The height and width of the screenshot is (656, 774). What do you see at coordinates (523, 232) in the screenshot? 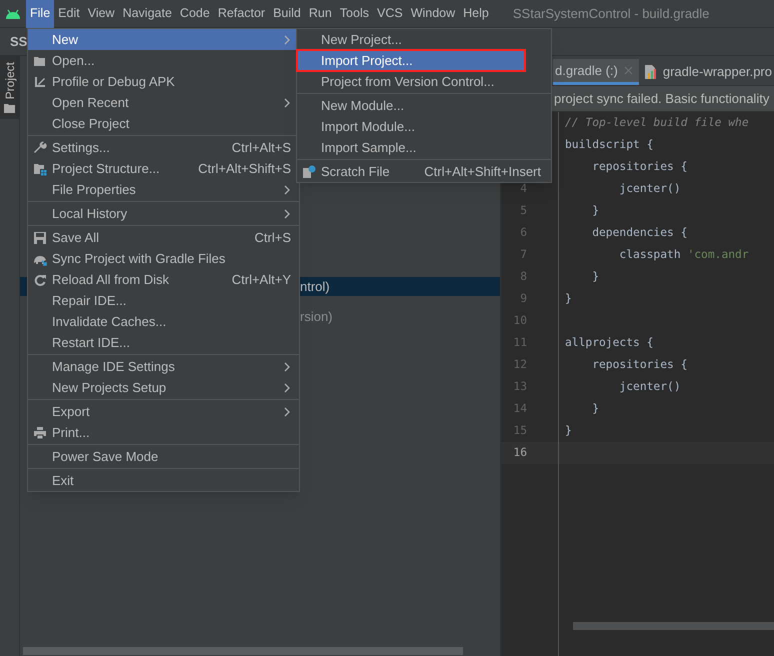
I see `line-number: 6` at bounding box center [523, 232].